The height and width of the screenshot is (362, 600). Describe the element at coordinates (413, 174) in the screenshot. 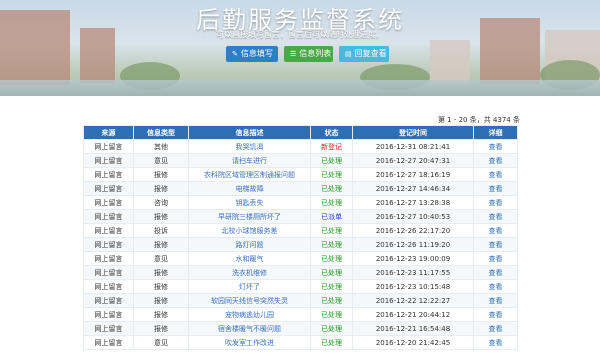

I see `cell-time: 2016-12-27 18:16:19` at that location.